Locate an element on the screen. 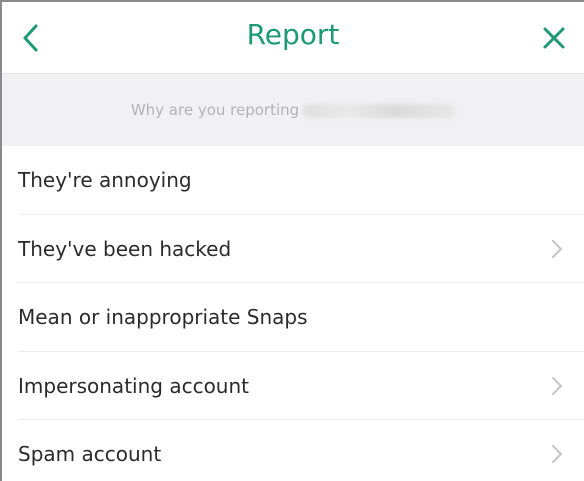 The image size is (584, 481). option-label: They've been hacked is located at coordinates (125, 248).